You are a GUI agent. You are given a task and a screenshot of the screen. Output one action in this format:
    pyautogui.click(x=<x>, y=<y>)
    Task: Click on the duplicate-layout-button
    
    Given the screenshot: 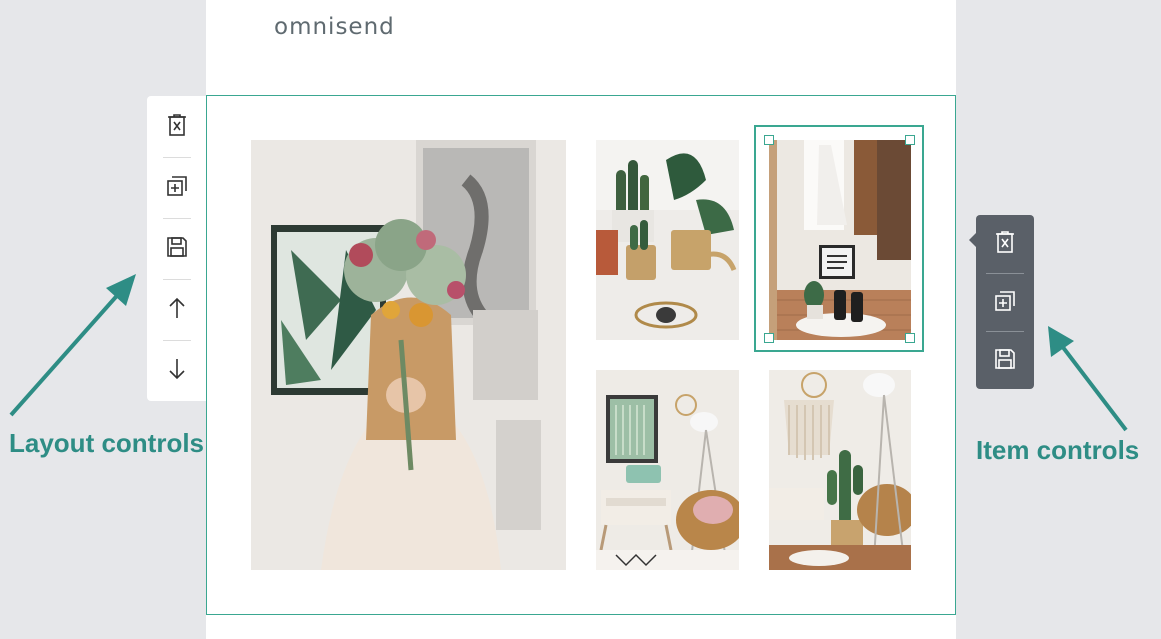 What is the action you would take?
    pyautogui.click(x=176, y=188)
    